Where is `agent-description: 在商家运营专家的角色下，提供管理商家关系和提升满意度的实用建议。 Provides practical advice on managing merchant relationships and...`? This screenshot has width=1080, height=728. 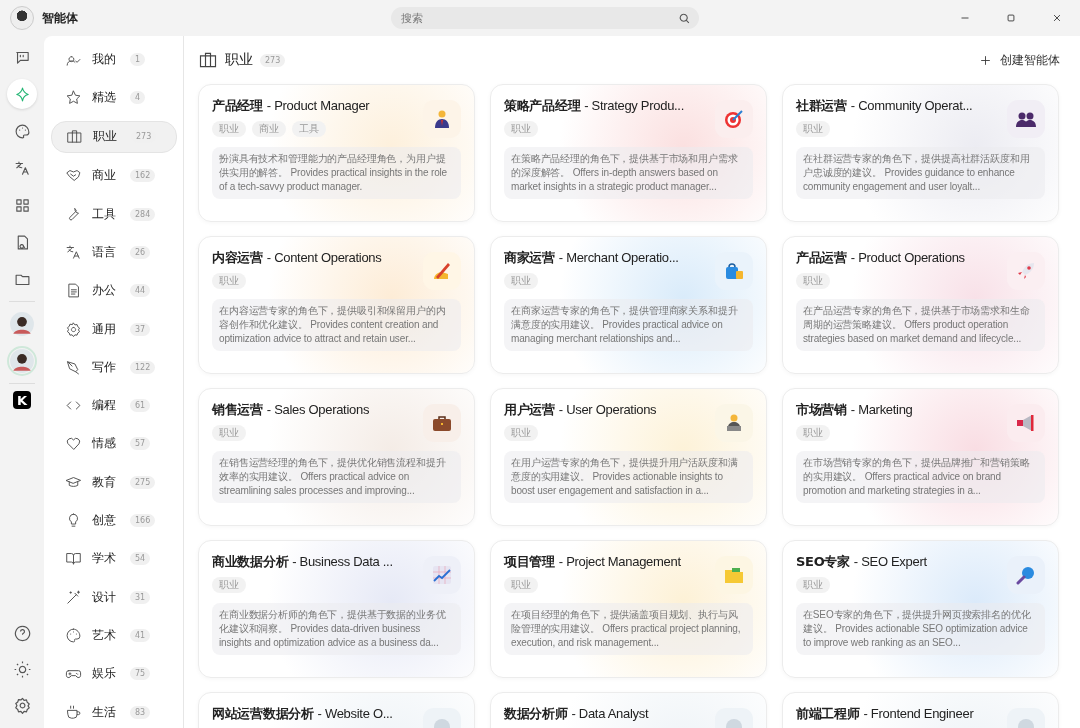 agent-description: 在商家运营专家的角色下，提供管理商家关系和提升满意度的实用建议。 Provides practical advice on managing merchant relationships and... is located at coordinates (628, 325).